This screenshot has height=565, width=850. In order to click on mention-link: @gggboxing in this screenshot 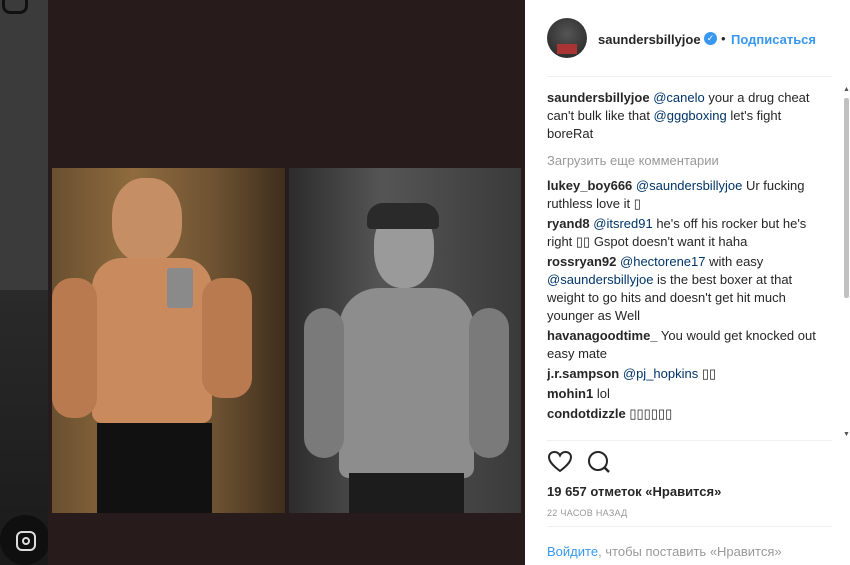, I will do `click(690, 115)`.